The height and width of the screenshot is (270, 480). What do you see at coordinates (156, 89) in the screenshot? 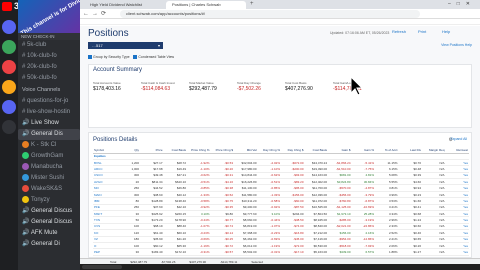
I see `summary-value: -$114,084.63` at bounding box center [156, 89].